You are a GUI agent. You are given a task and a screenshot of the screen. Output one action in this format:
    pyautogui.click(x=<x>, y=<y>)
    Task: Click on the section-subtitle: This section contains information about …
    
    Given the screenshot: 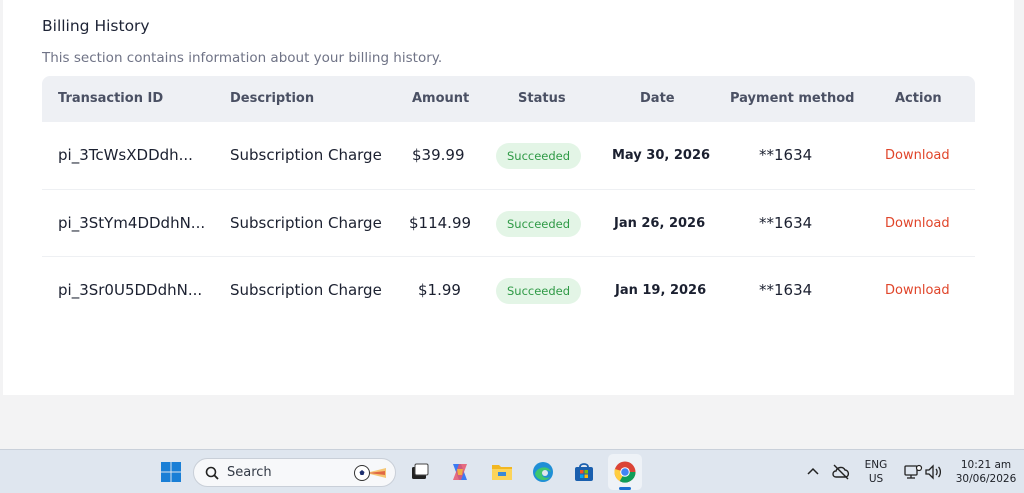 What is the action you would take?
    pyautogui.click(x=242, y=58)
    